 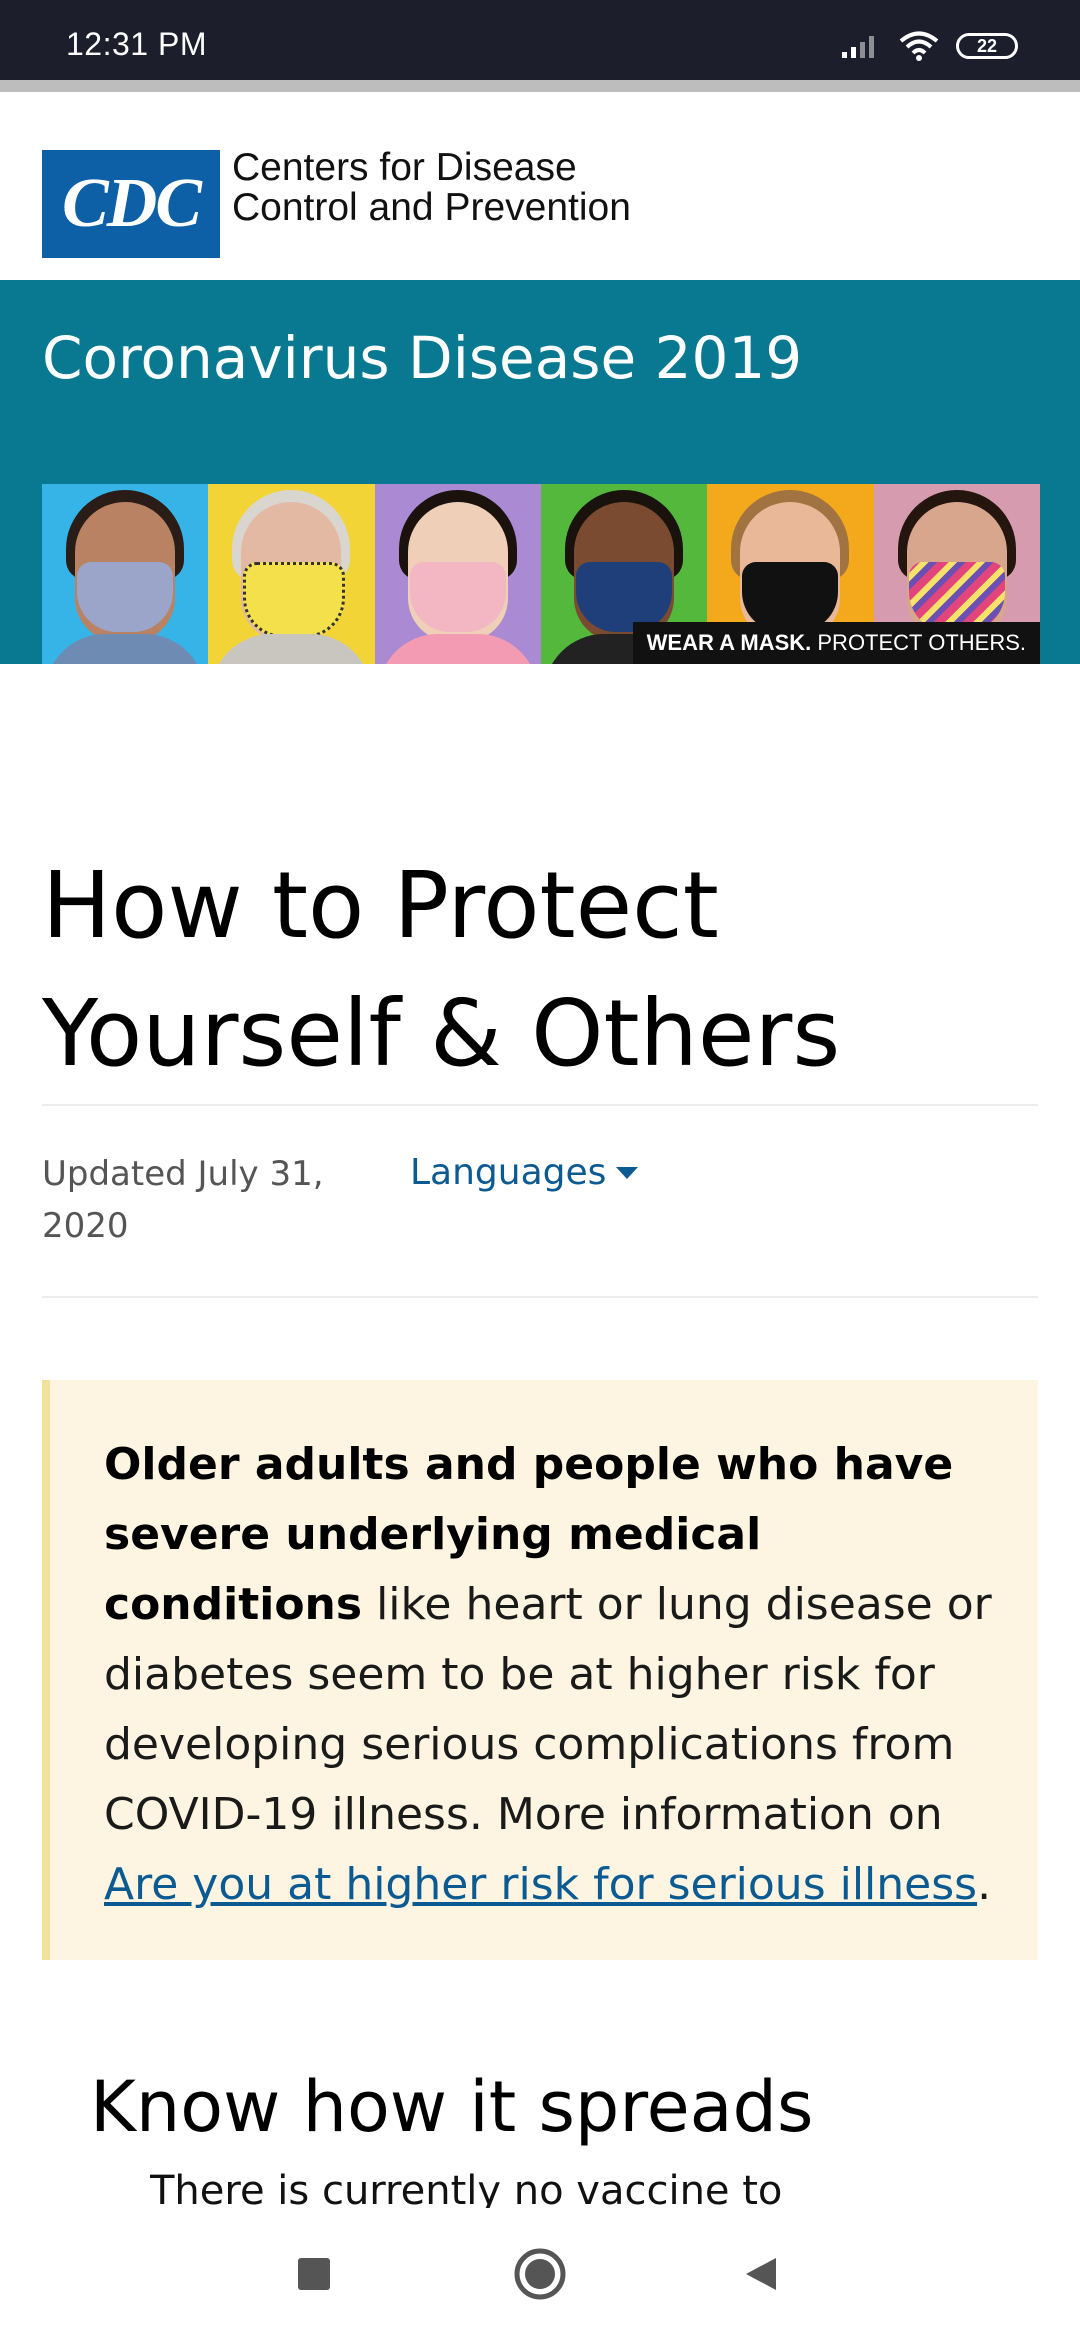 I want to click on page-title: How to Protect Yourself & Others, so click(x=441, y=969).